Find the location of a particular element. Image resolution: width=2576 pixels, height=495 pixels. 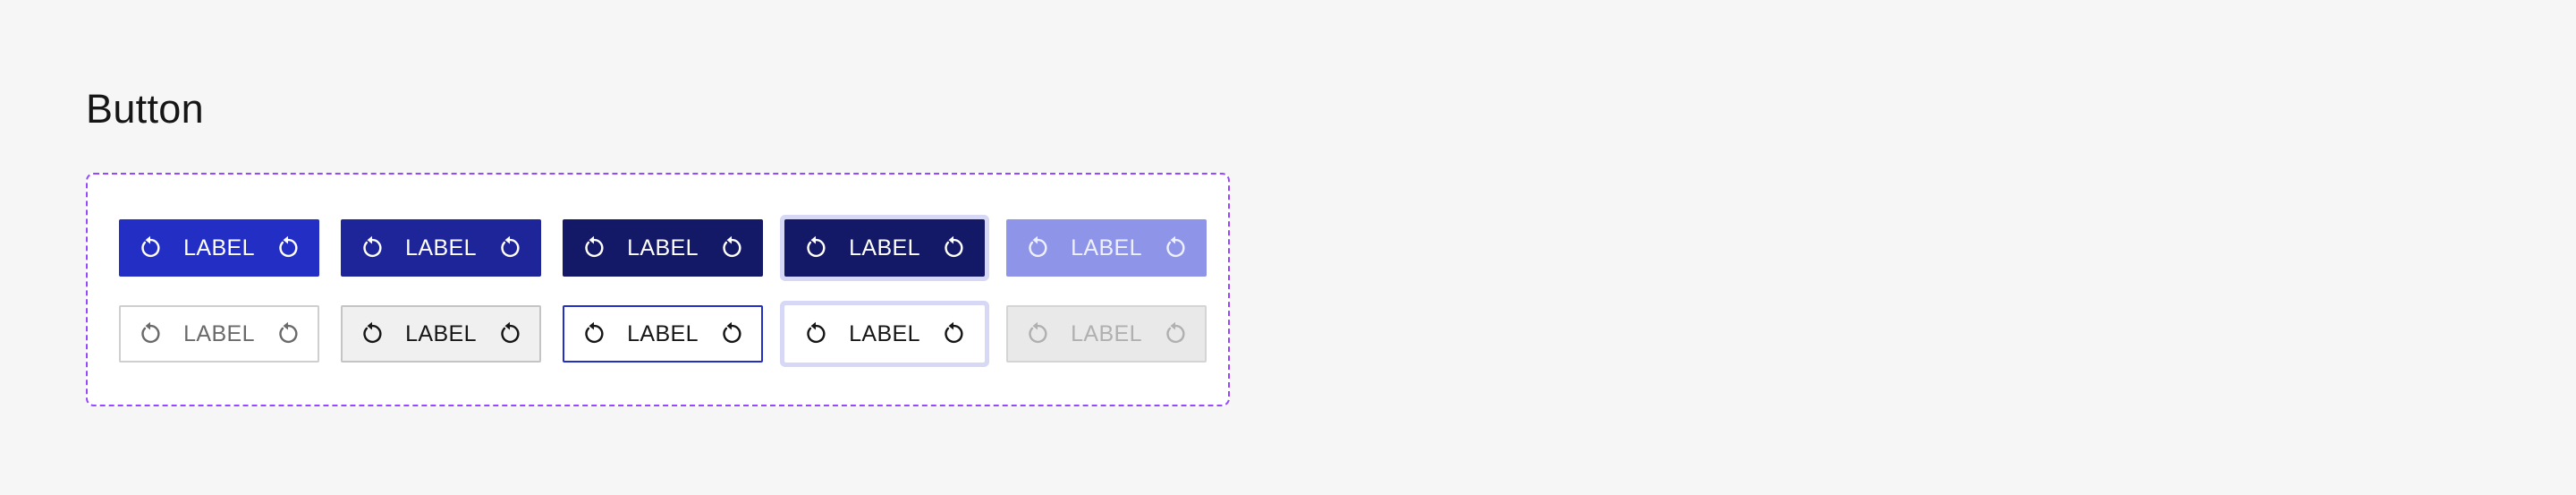

primary-button-hover: LABEL is located at coordinates (441, 248).